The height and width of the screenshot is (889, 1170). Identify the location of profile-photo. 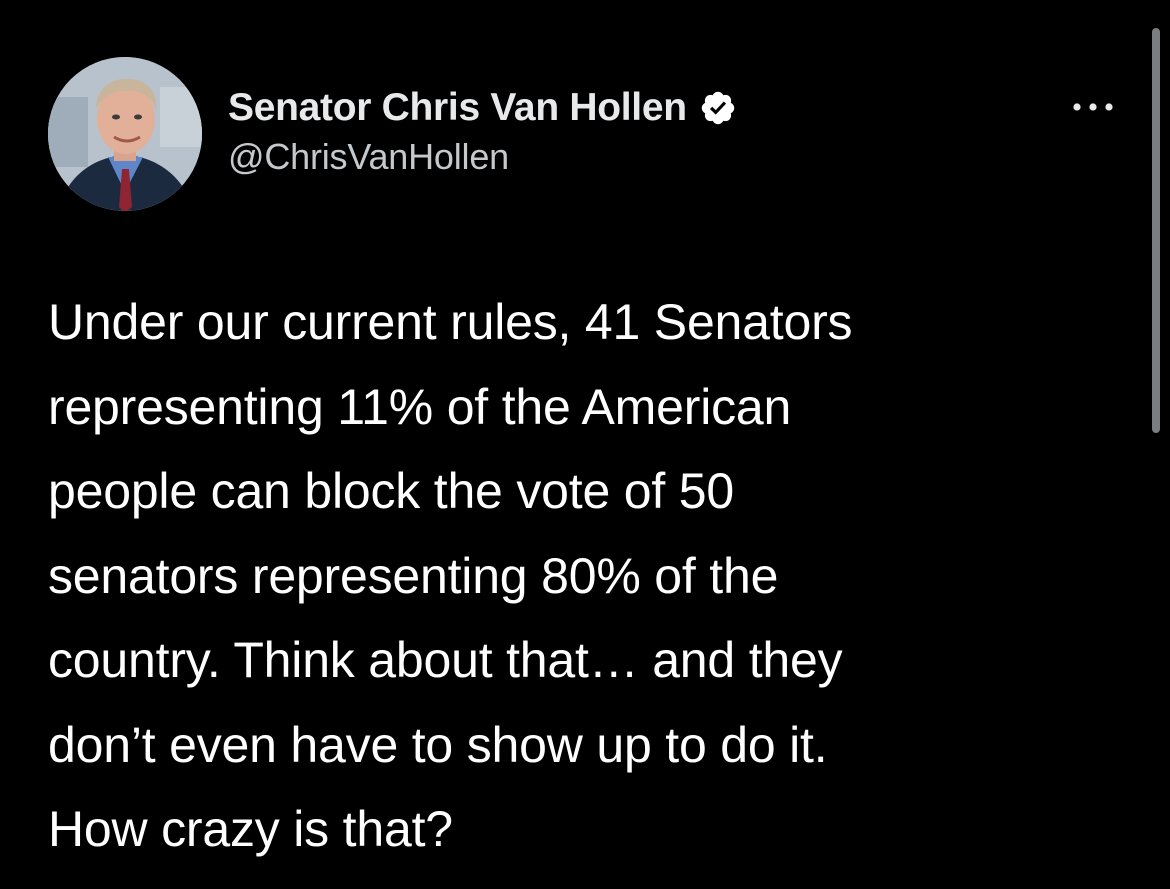
(125, 134).